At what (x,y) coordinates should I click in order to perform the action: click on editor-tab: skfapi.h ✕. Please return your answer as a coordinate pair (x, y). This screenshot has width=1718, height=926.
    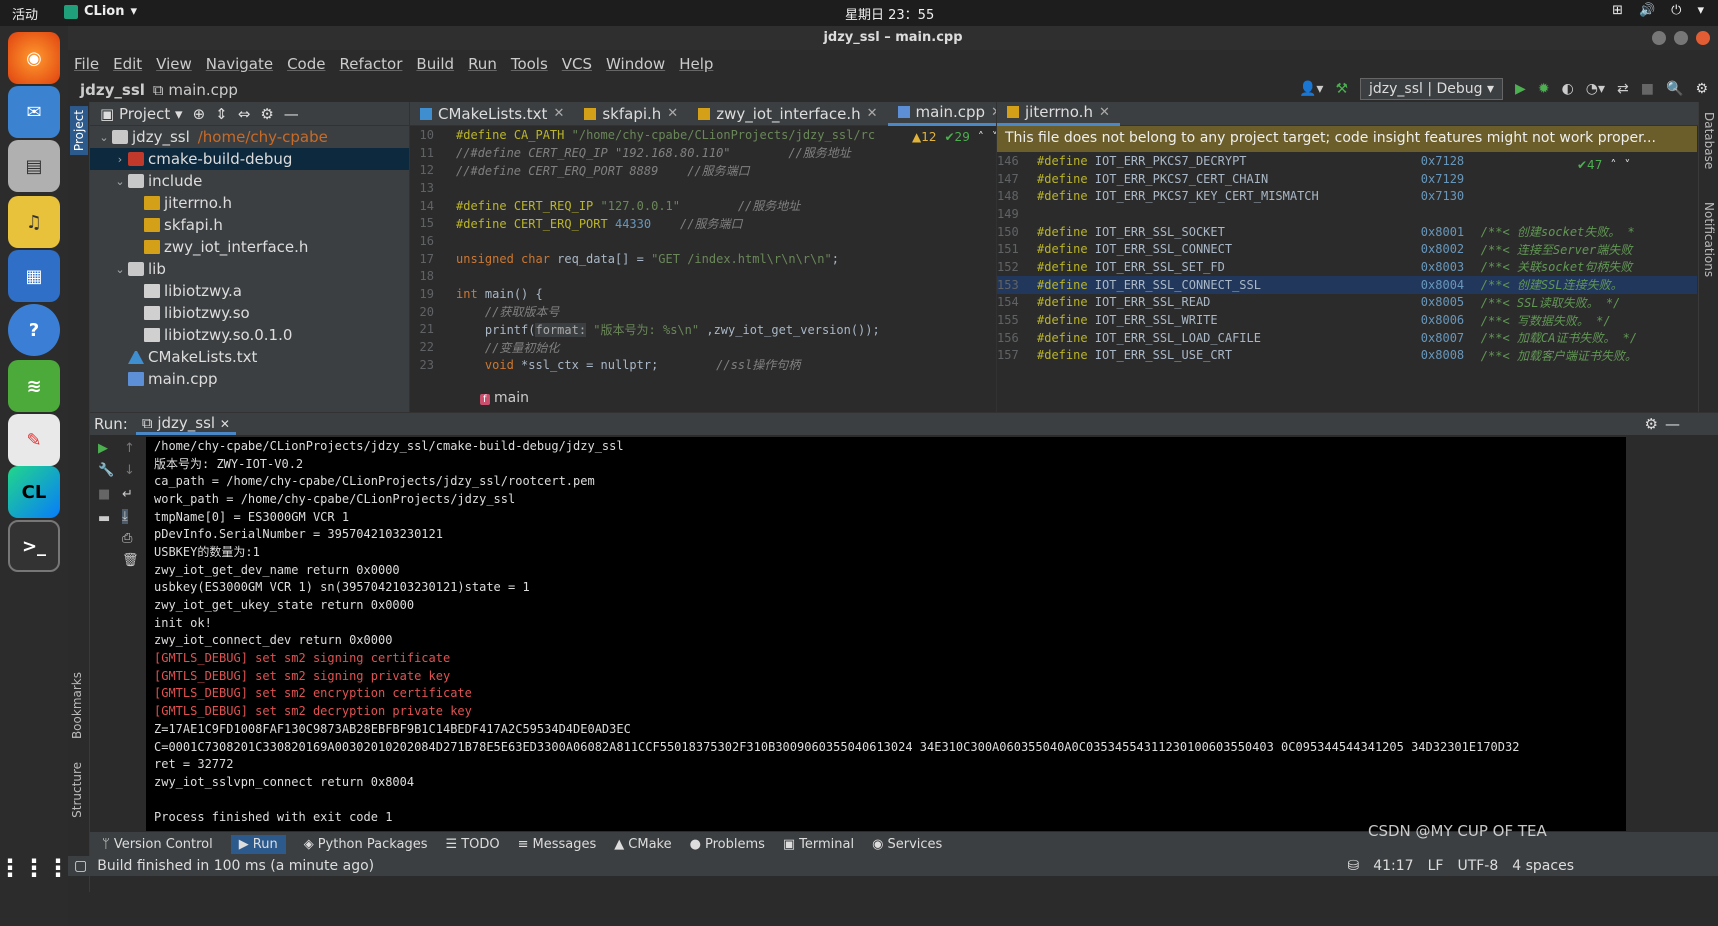
    Looking at the image, I should click on (631, 114).